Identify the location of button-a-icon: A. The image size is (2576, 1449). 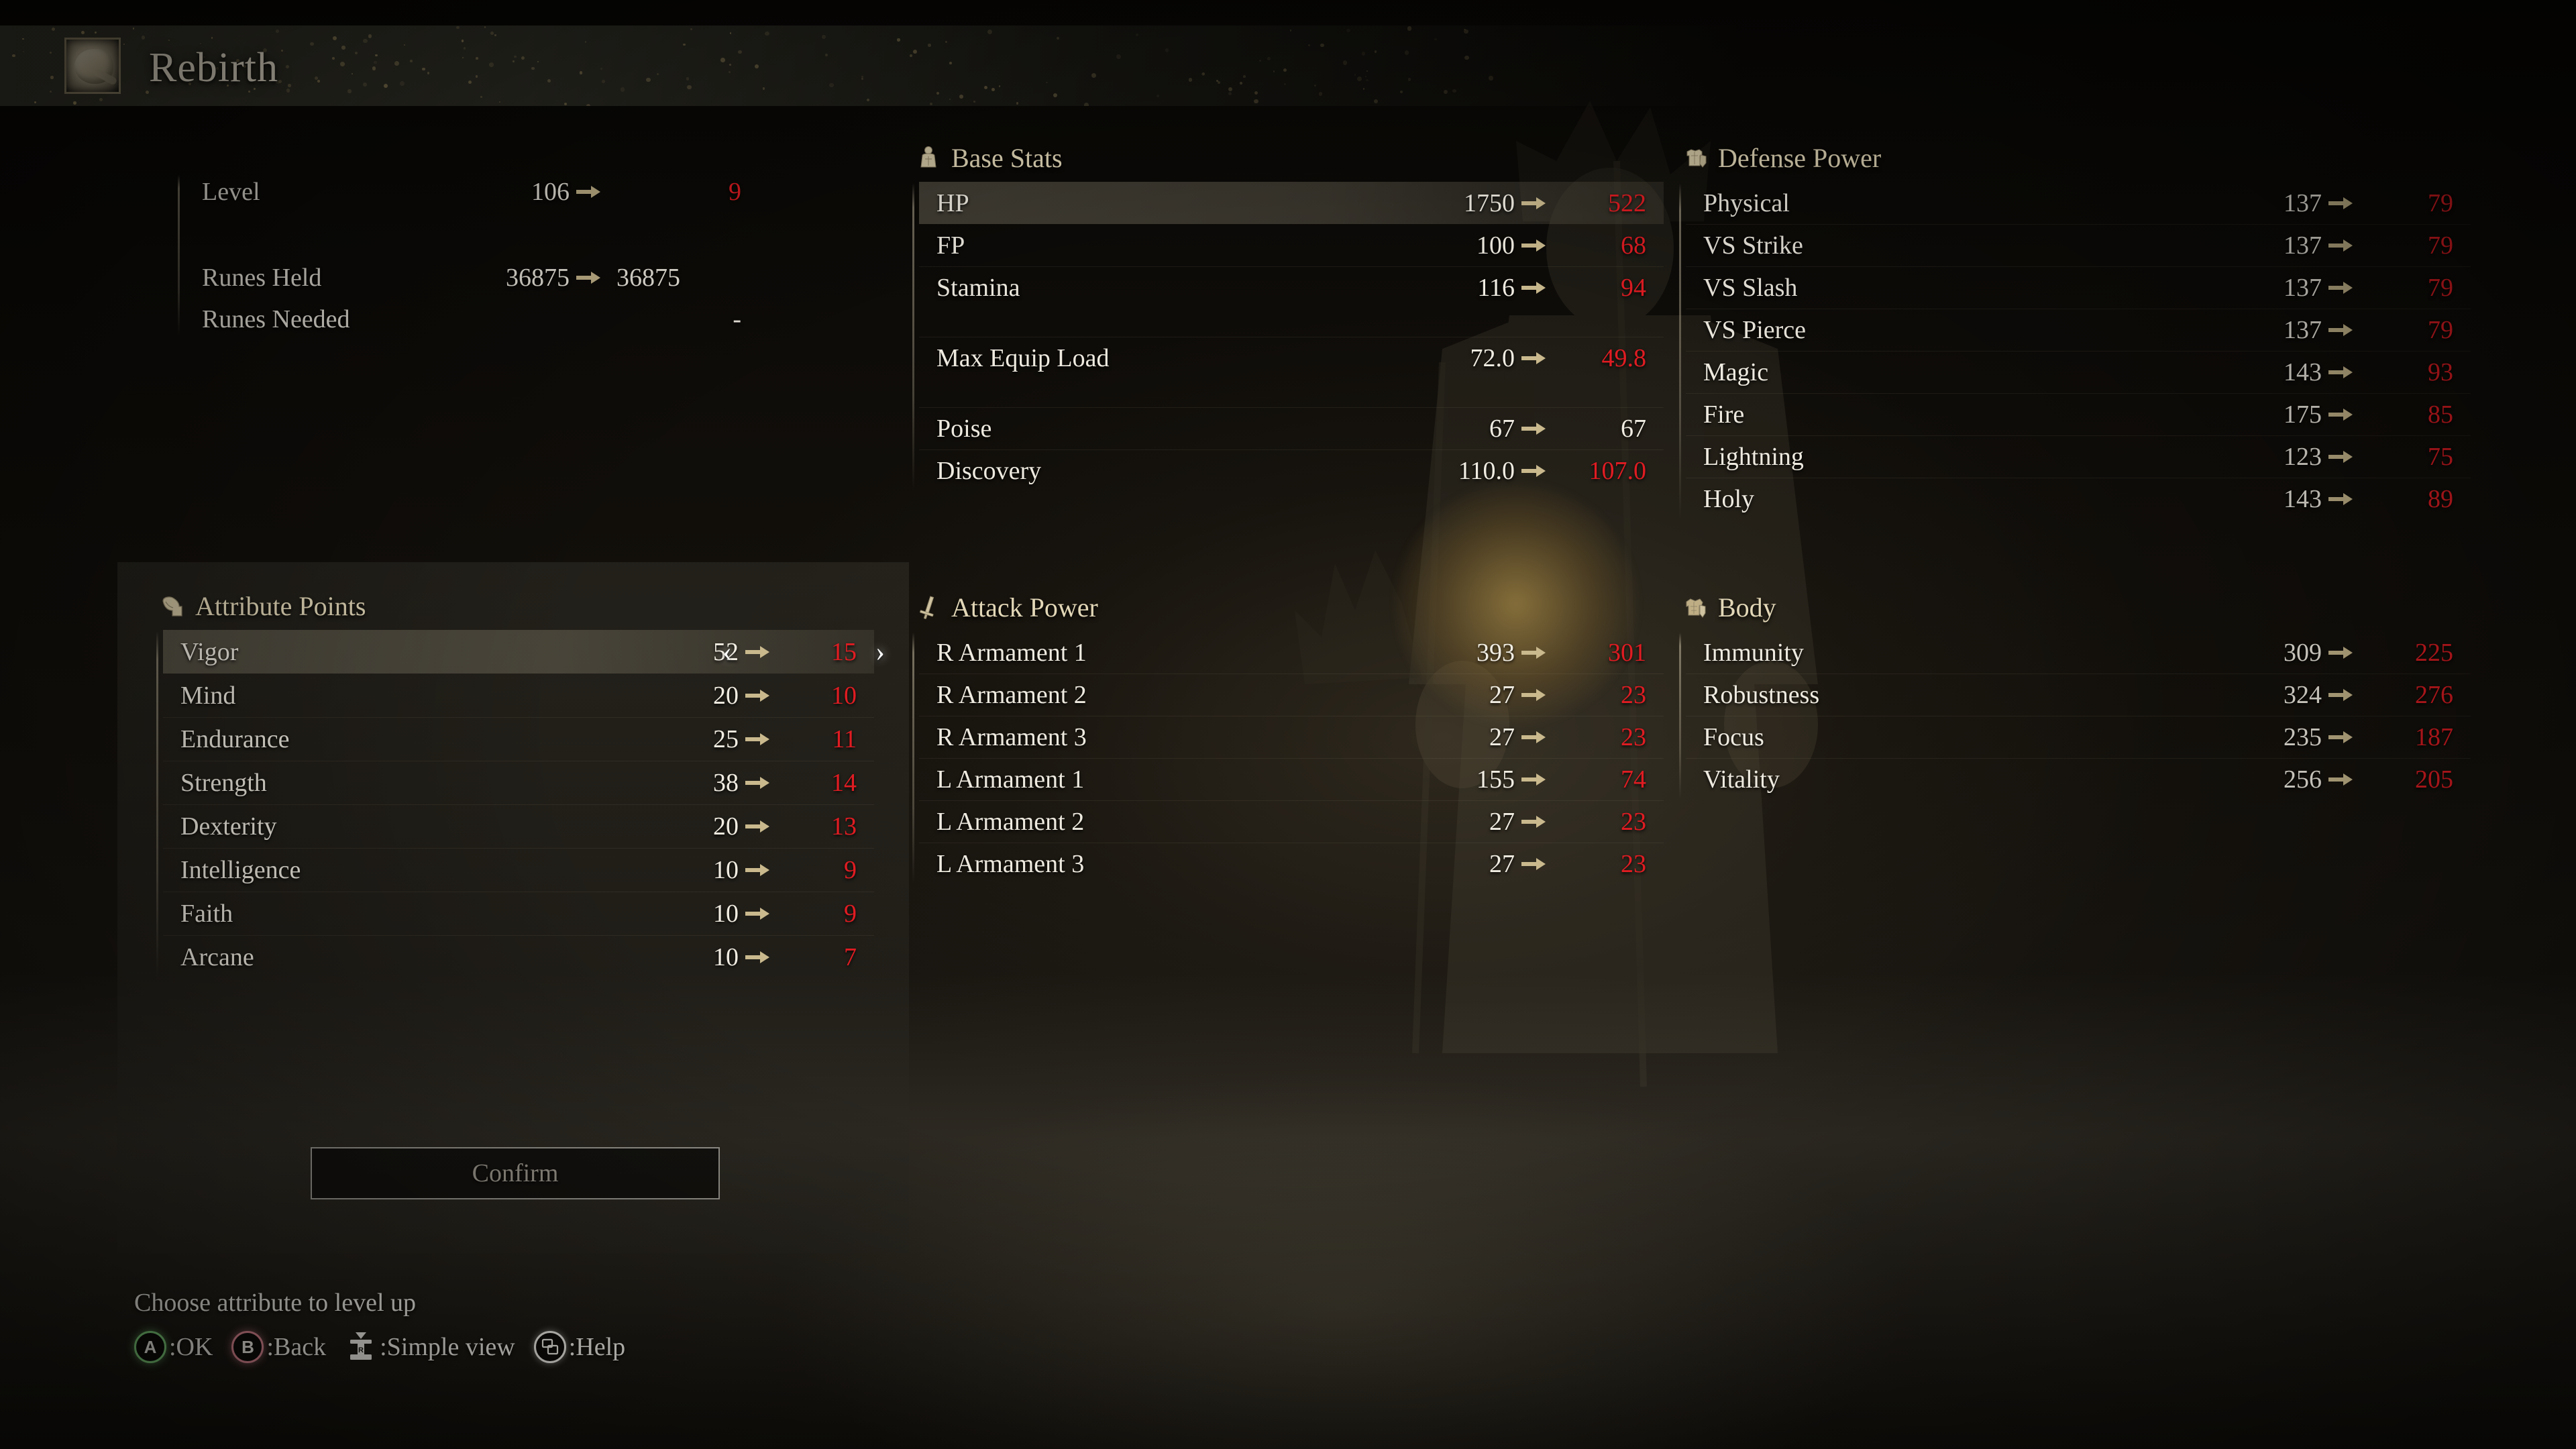
(150, 1347).